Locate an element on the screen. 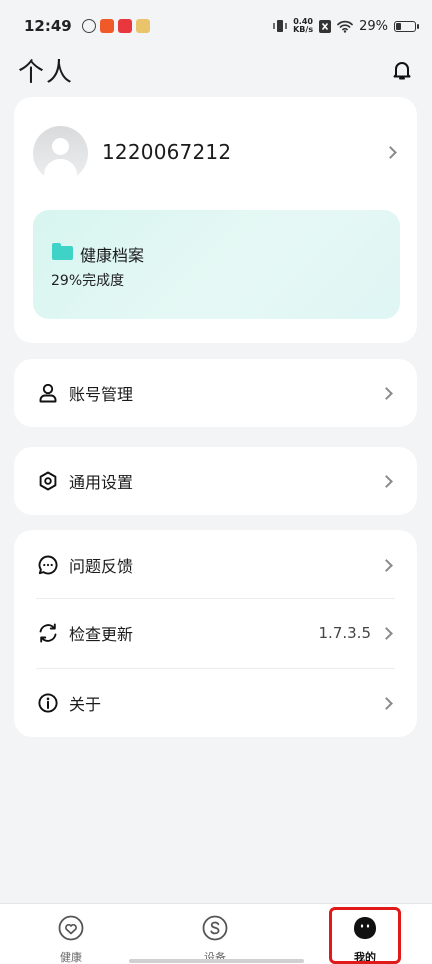  health-record-panel: 健康档案 29%完成度 is located at coordinates (216, 264).